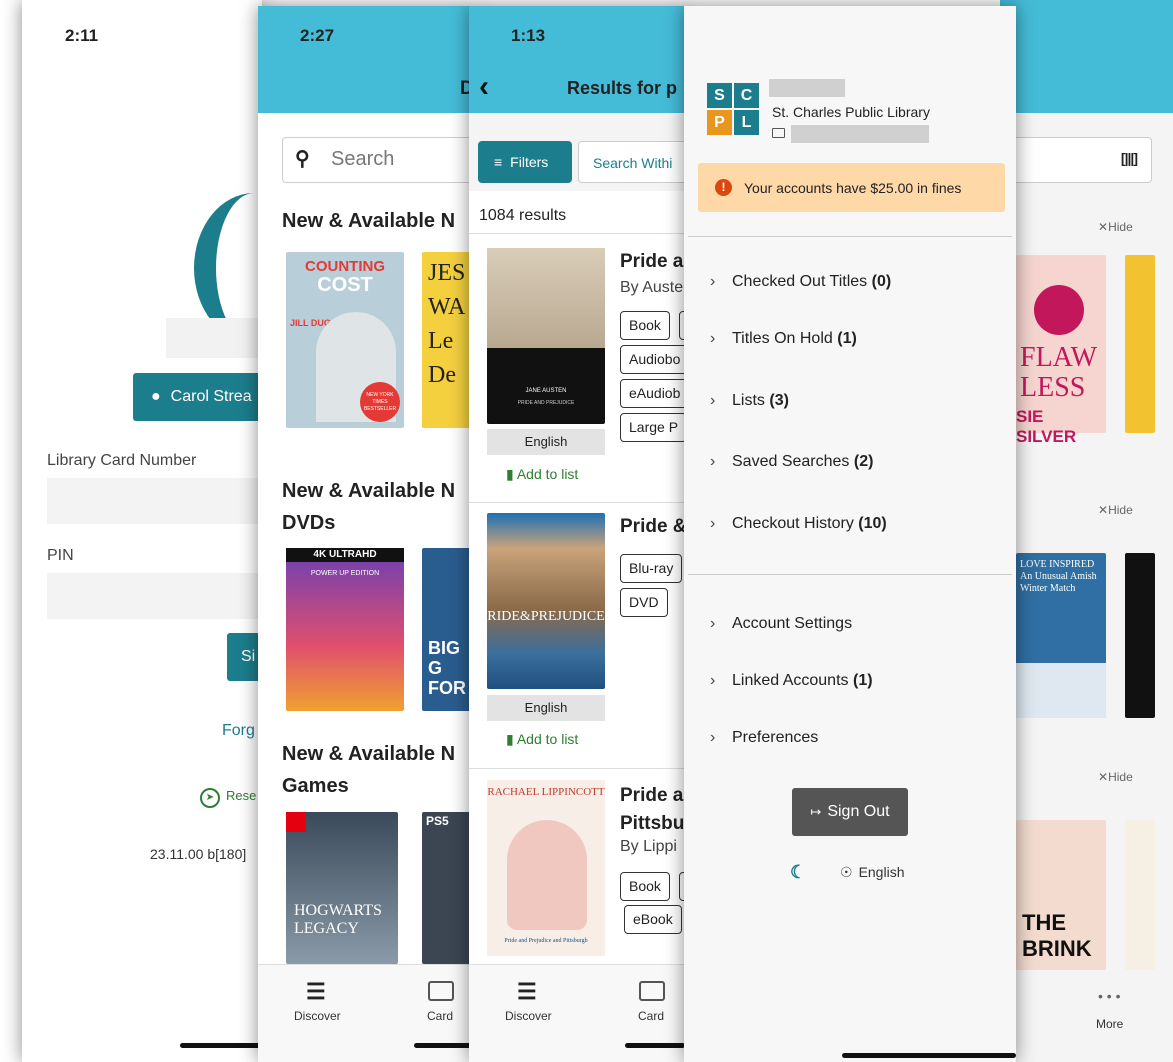 The height and width of the screenshot is (1062, 1173). Describe the element at coordinates (791, 462) in the screenshot. I see `menu-saved-searches: › Saved Searches (2)` at that location.